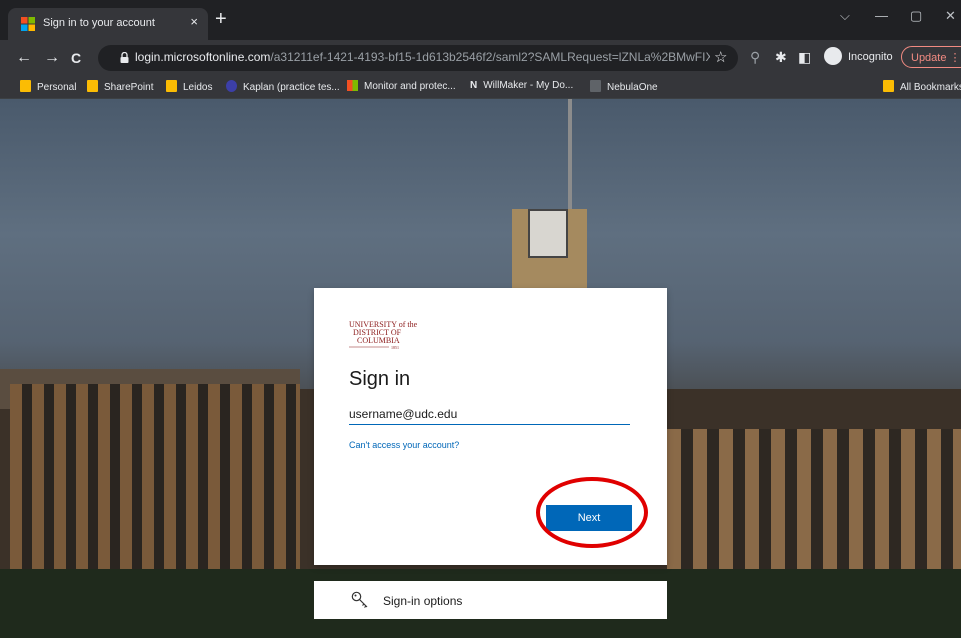 This screenshot has height=638, width=961. Describe the element at coordinates (52, 58) in the screenshot. I see `forward-button: →` at that location.